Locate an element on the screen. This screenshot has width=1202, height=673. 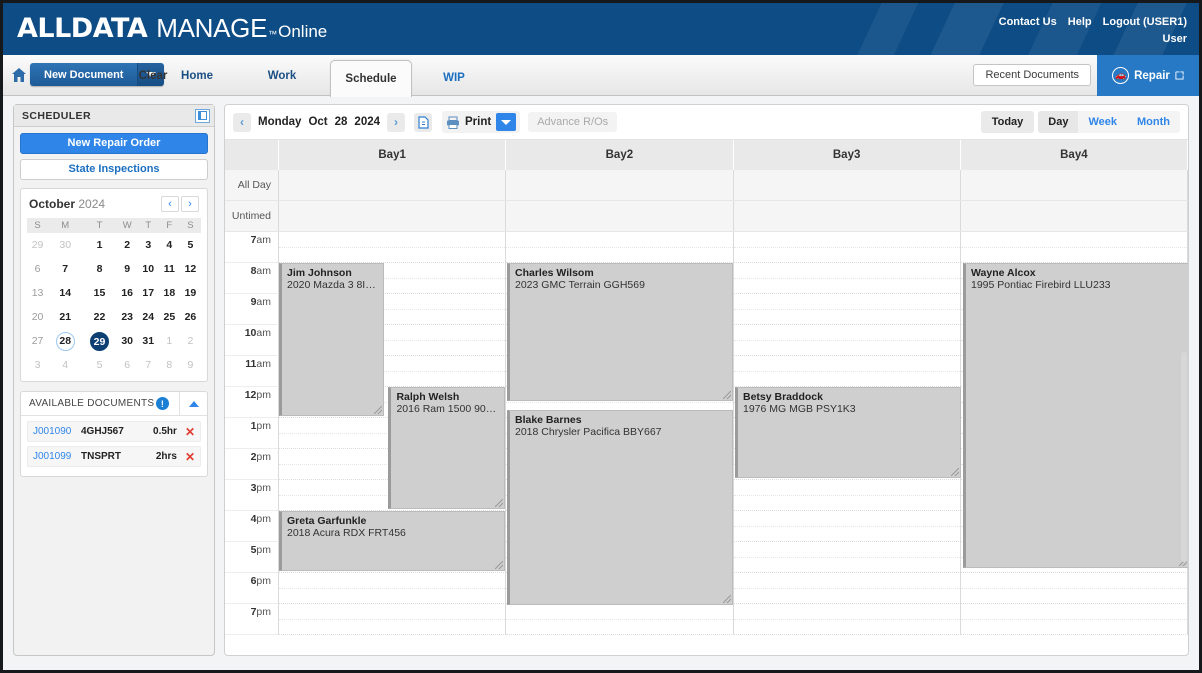
document-icon is located at coordinates (423, 122).